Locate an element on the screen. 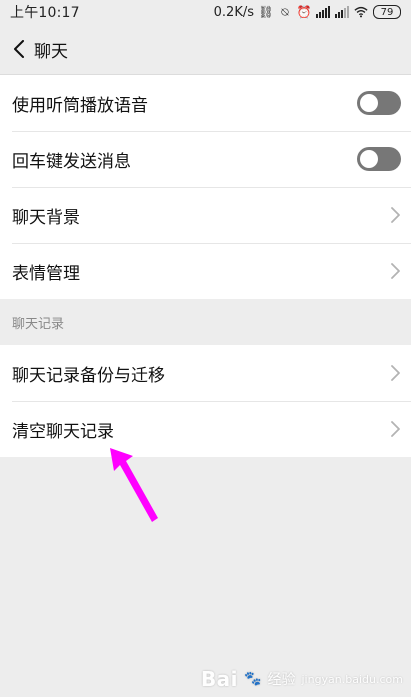 This screenshot has width=411, height=697. setting-sticker-management: 表情管理 is located at coordinates (205, 271).